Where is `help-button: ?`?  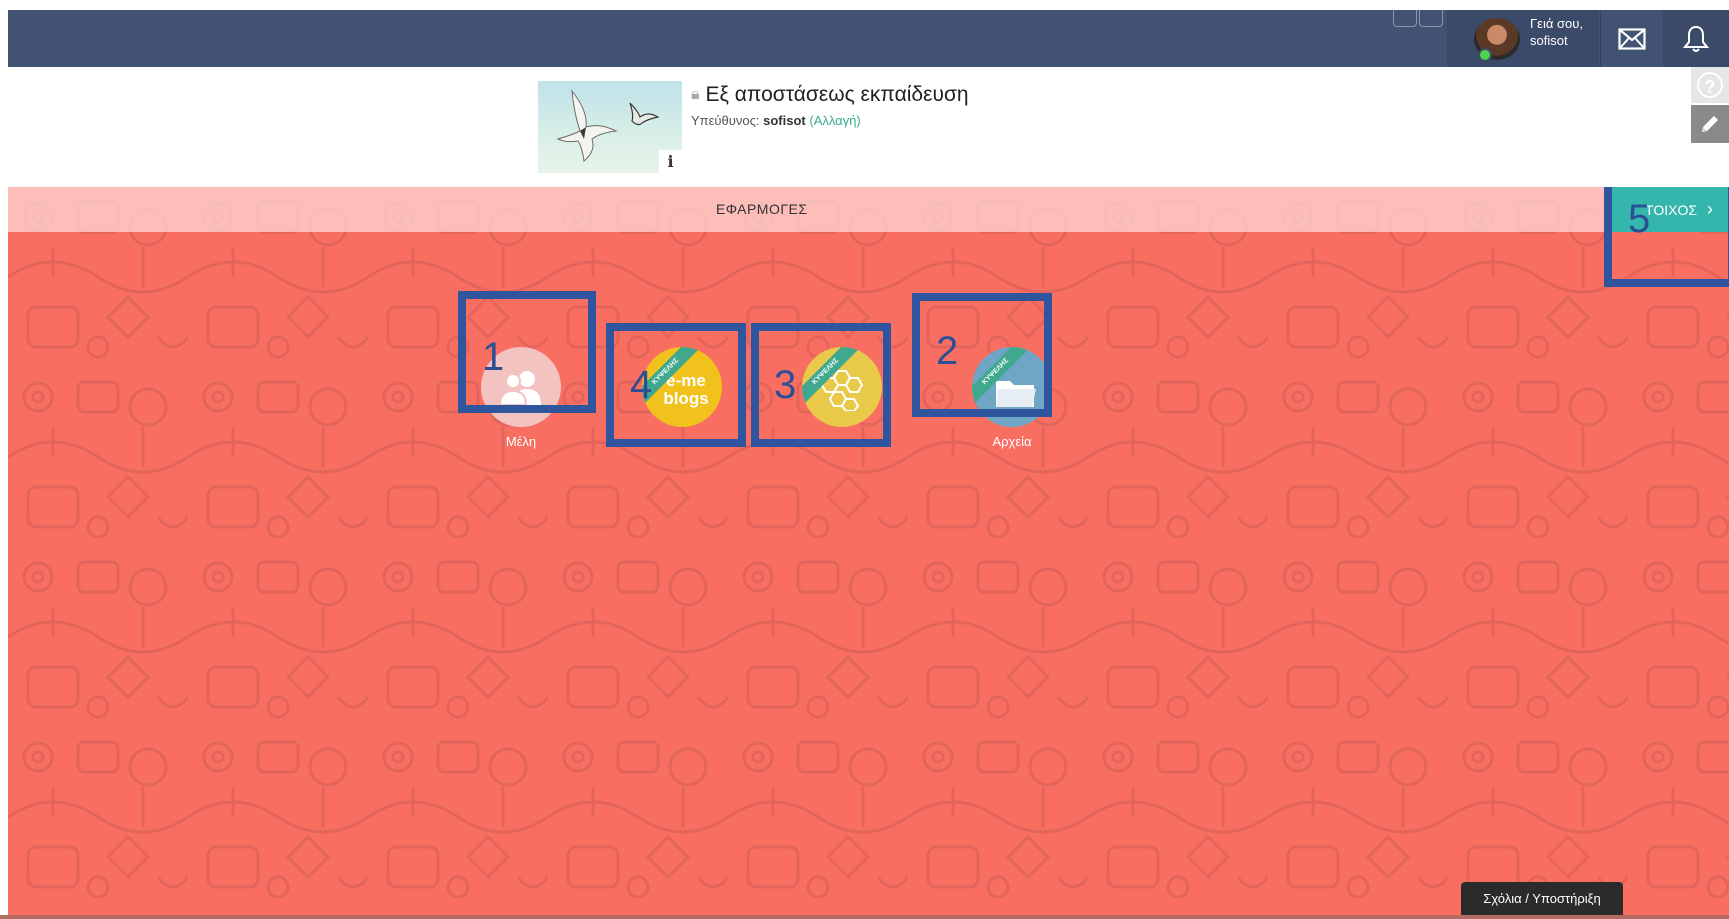
help-button: ? is located at coordinates (1710, 85).